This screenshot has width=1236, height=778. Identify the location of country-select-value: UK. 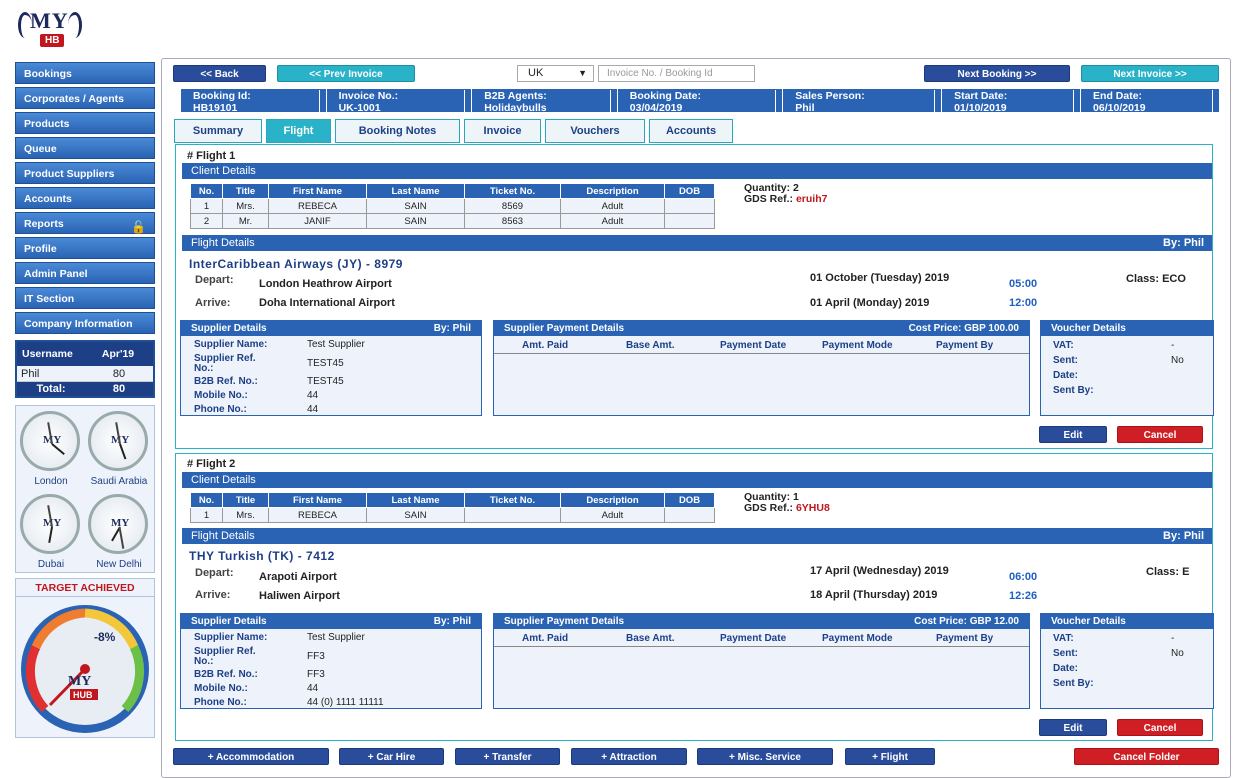
(536, 73).